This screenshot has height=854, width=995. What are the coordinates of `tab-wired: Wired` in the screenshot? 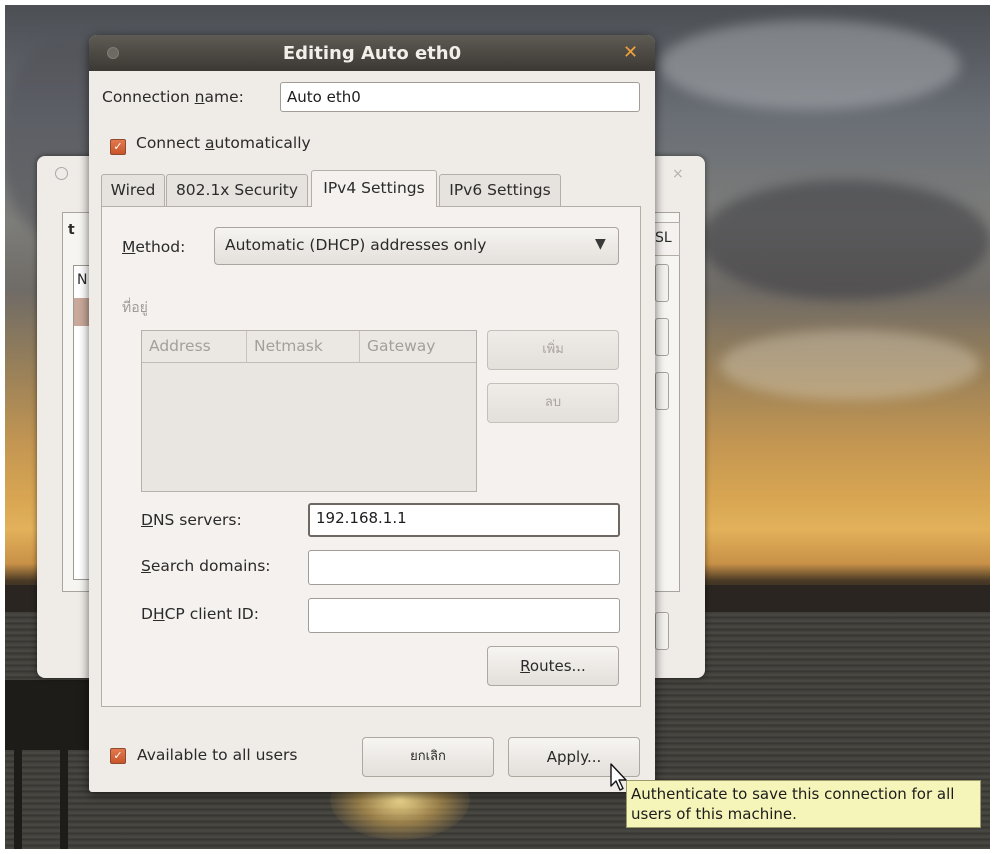 It's located at (133, 190).